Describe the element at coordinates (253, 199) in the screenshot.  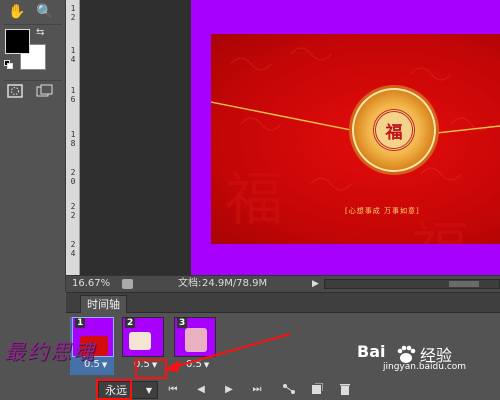
I see `background-fu-character: 福` at that location.